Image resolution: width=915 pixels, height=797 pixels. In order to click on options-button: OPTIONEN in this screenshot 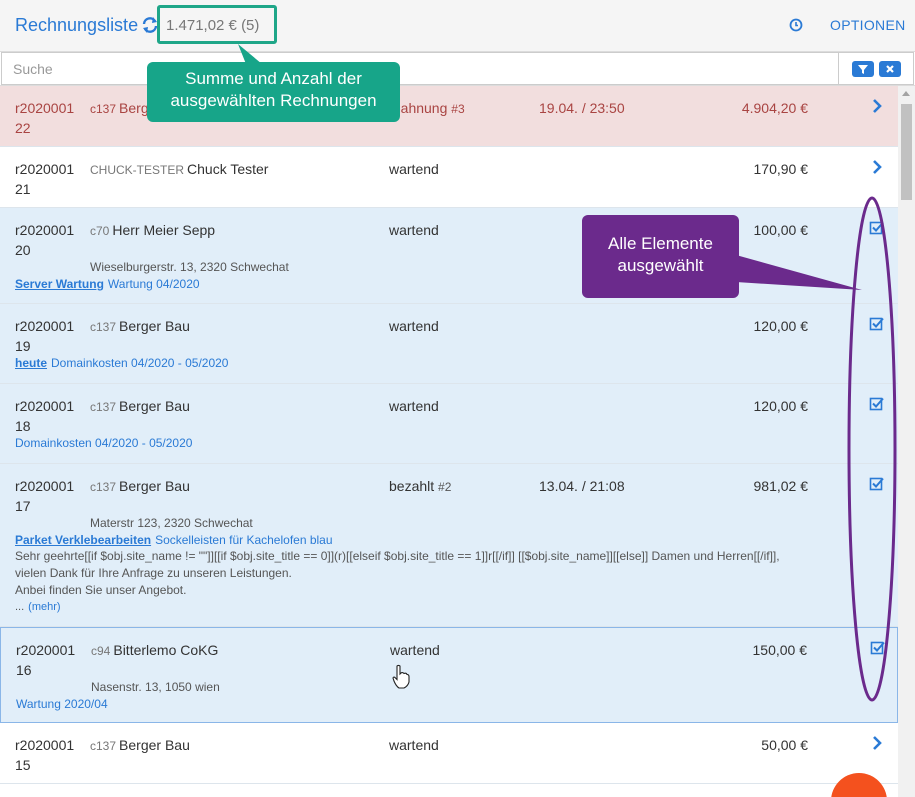, I will do `click(868, 25)`.